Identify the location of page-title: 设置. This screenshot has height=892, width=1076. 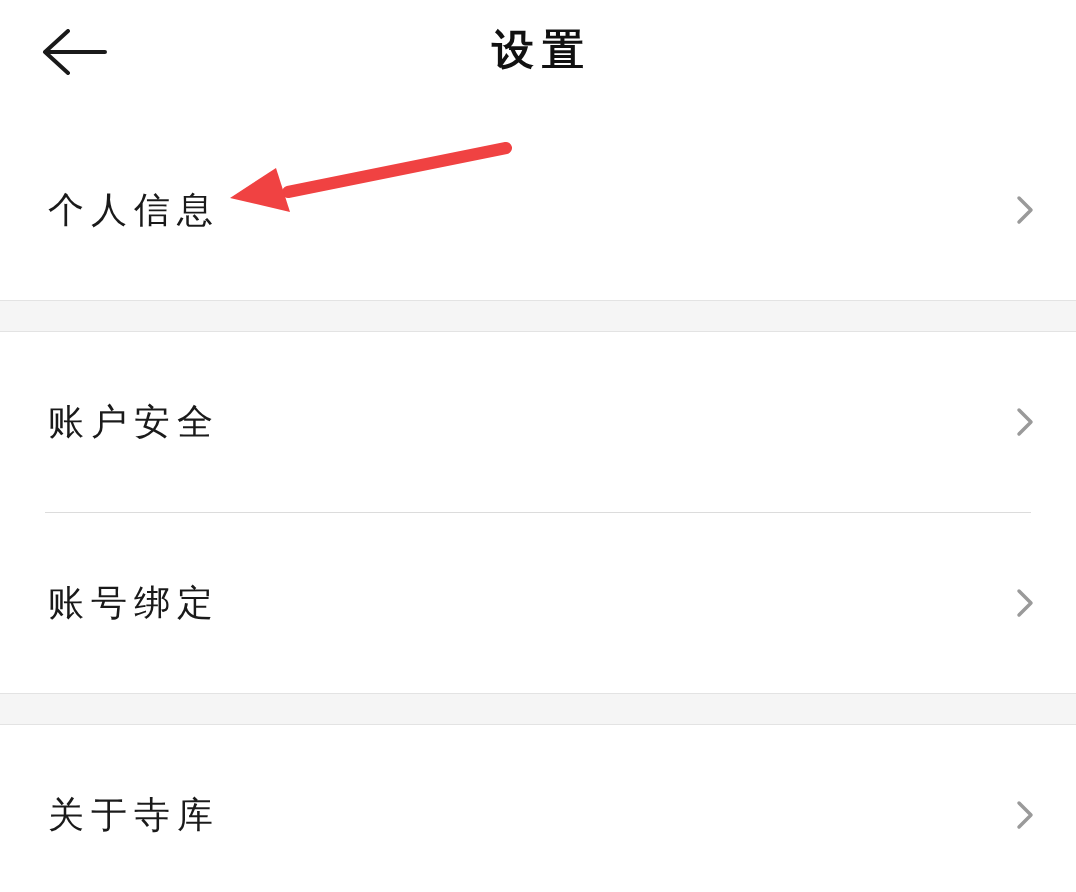
(541, 50).